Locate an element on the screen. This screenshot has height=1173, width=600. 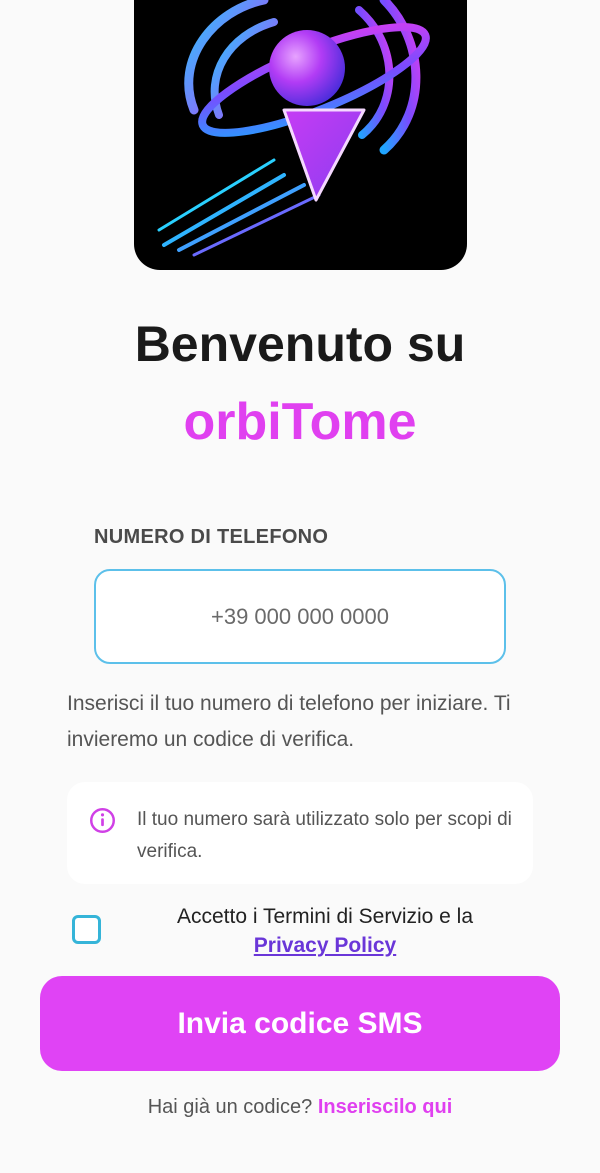
page-title: Benvenuto su is located at coordinates (300, 344).